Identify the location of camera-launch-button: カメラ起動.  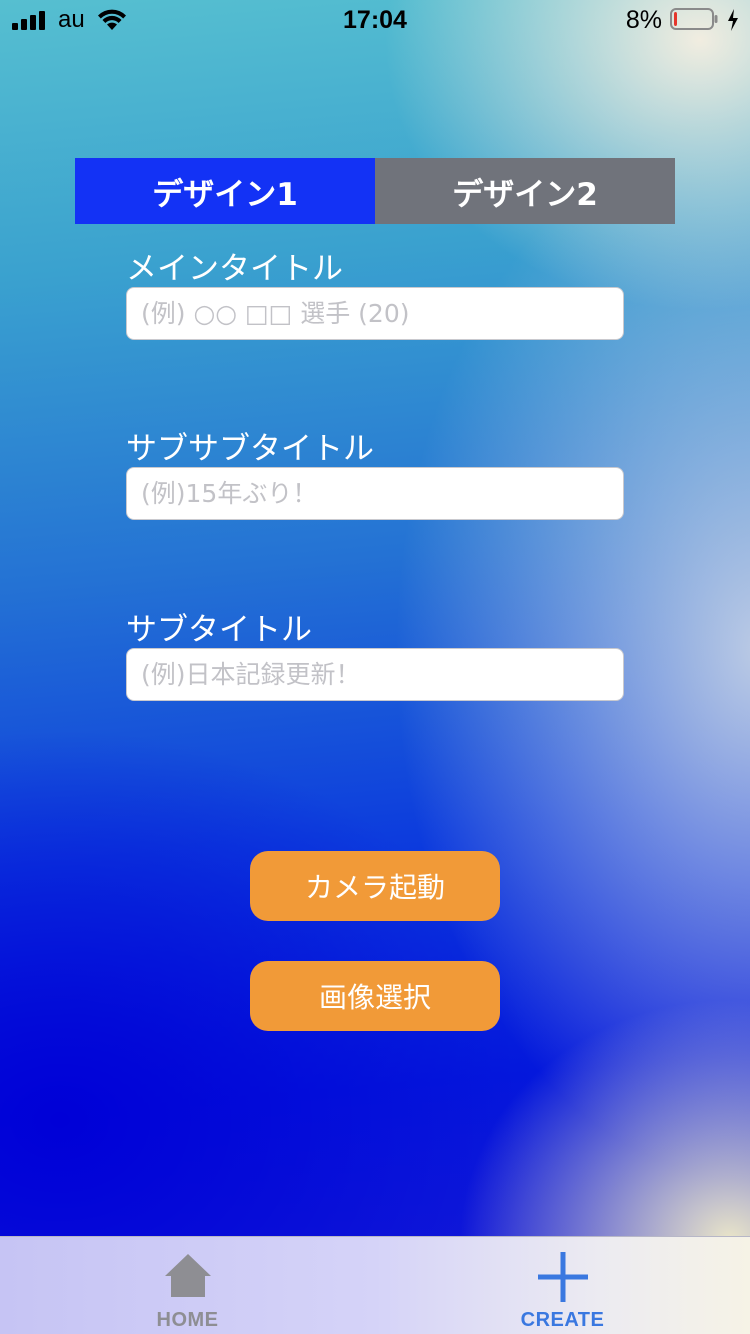
(375, 886).